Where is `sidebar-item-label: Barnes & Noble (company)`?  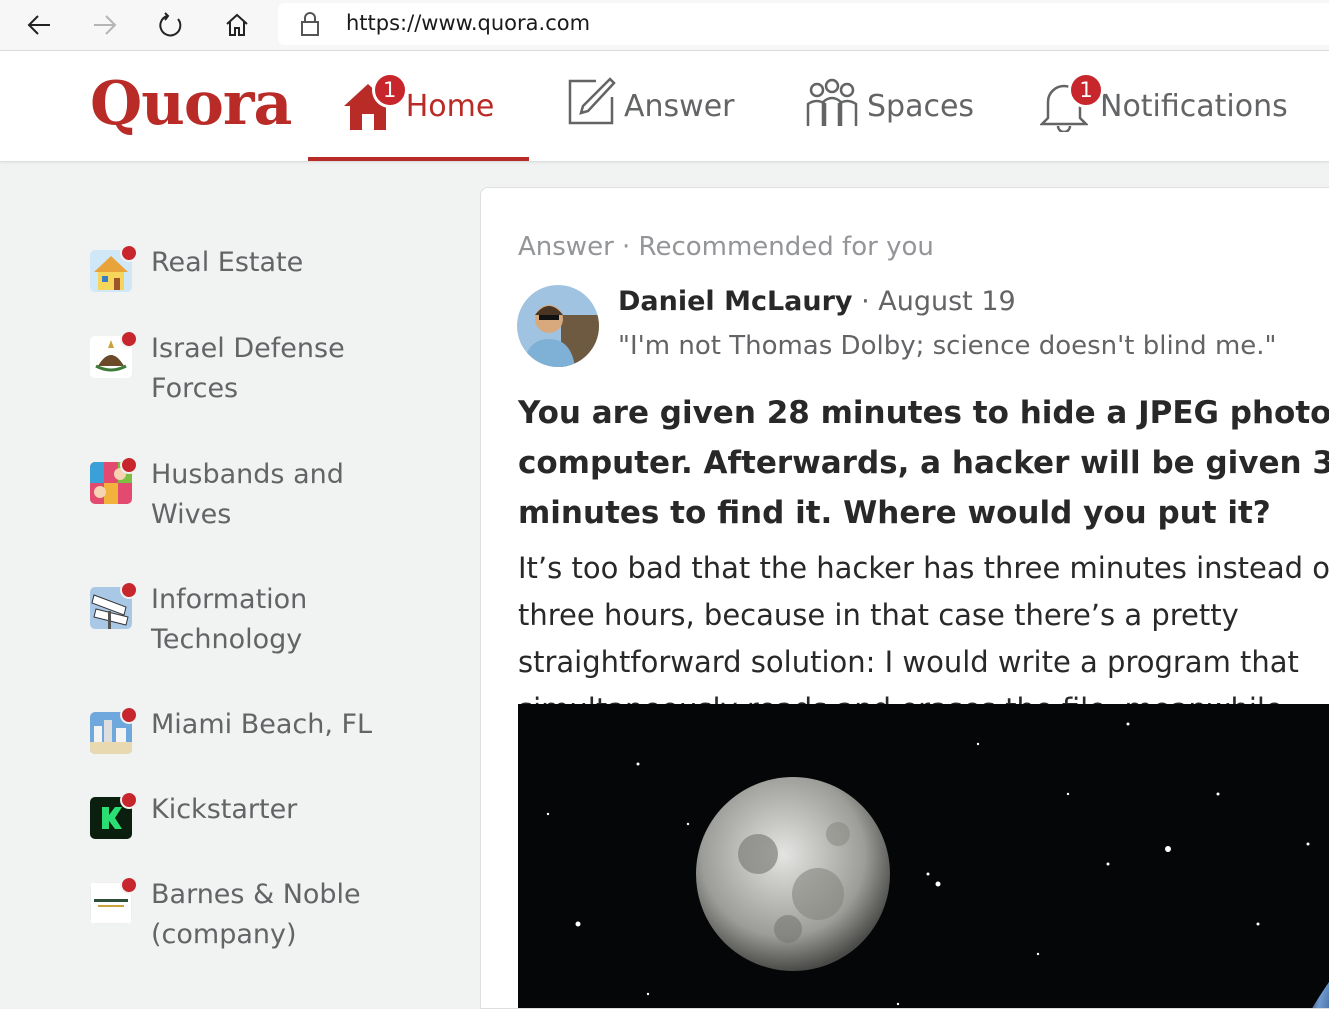
sidebar-item-label: Barnes & Noble (company) is located at coordinates (256, 914).